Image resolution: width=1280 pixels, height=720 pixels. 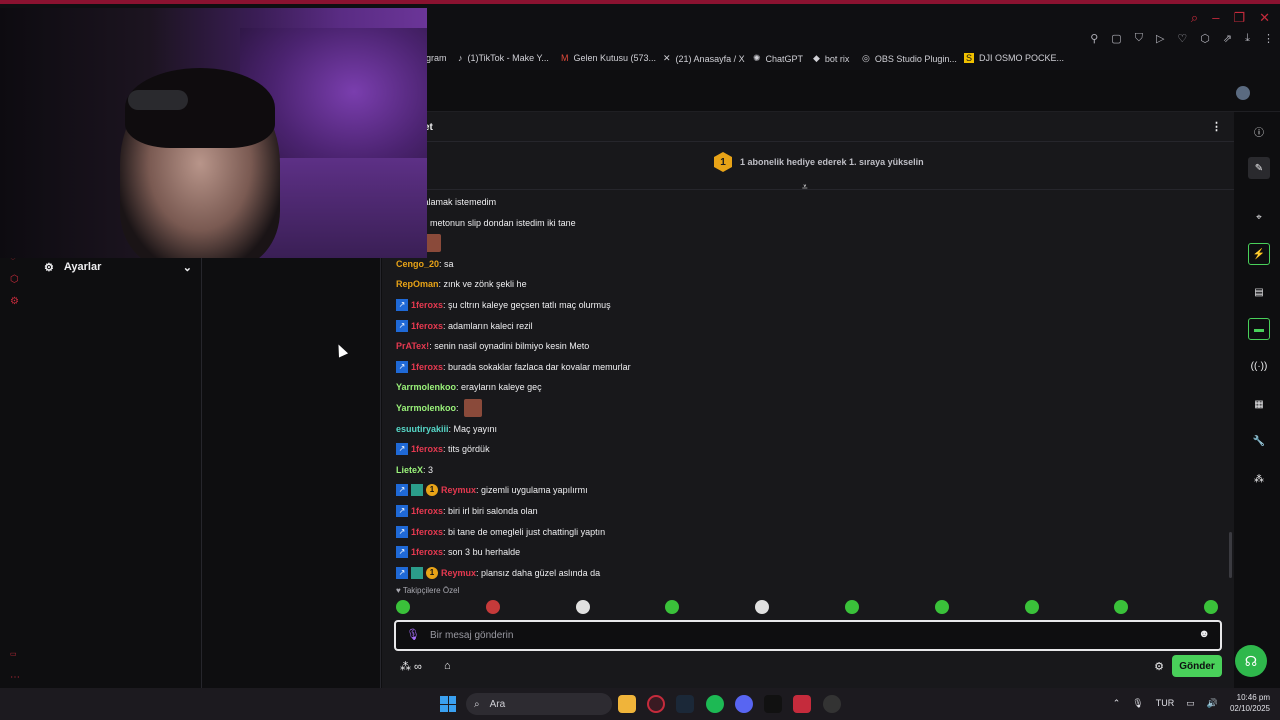 What do you see at coordinates (1165, 703) in the screenshot?
I see `language-indicator: TUR` at bounding box center [1165, 703].